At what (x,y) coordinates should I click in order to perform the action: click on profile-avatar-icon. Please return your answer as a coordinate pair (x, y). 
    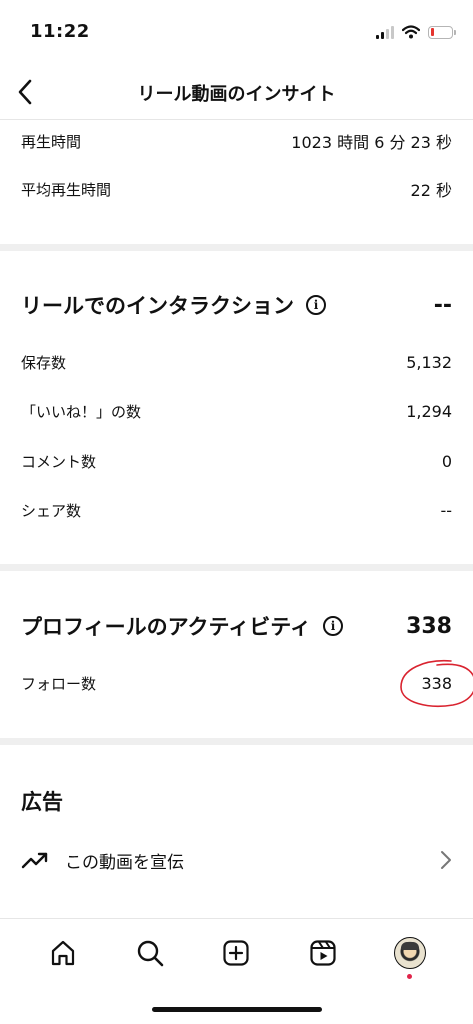
    Looking at the image, I should click on (409, 952).